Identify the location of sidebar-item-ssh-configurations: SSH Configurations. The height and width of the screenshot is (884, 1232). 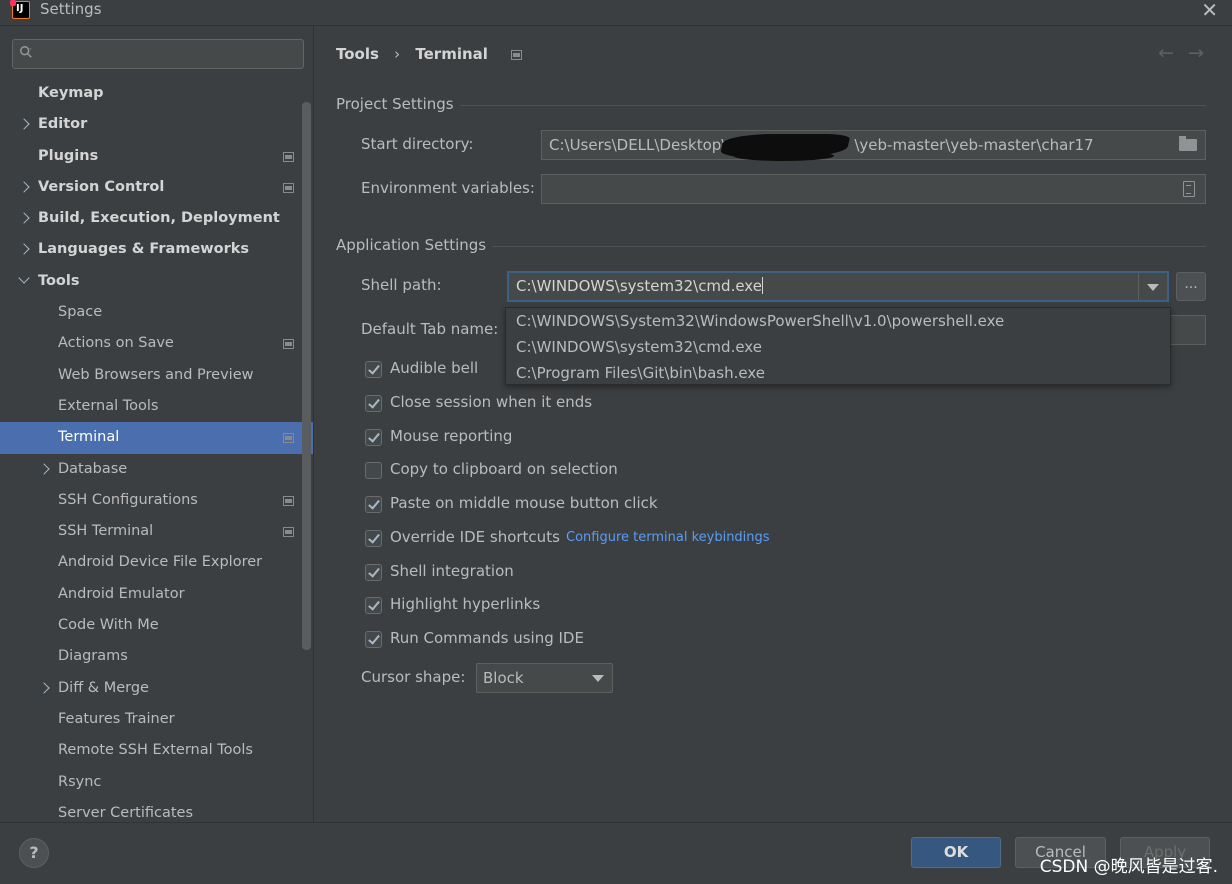
(156, 500).